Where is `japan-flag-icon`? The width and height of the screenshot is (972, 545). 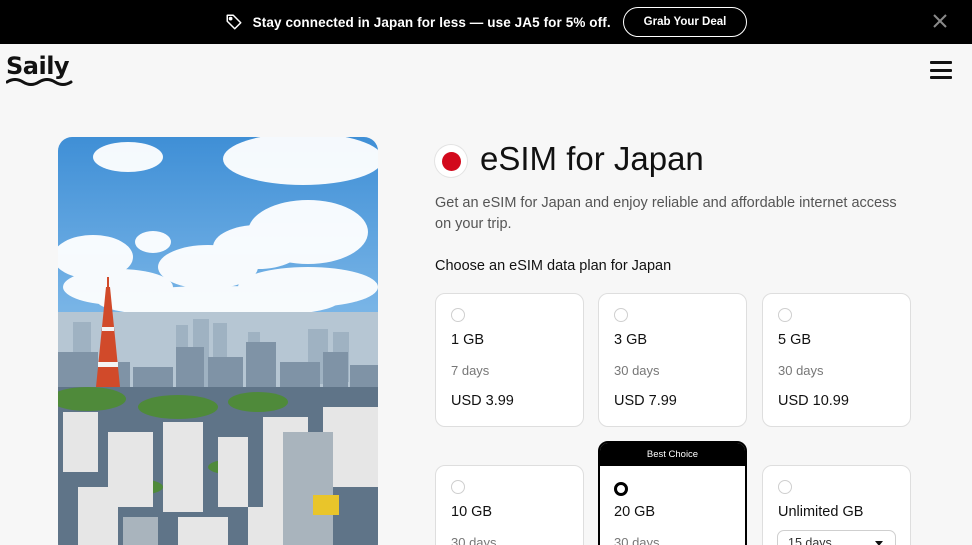
japan-flag-icon is located at coordinates (451, 161).